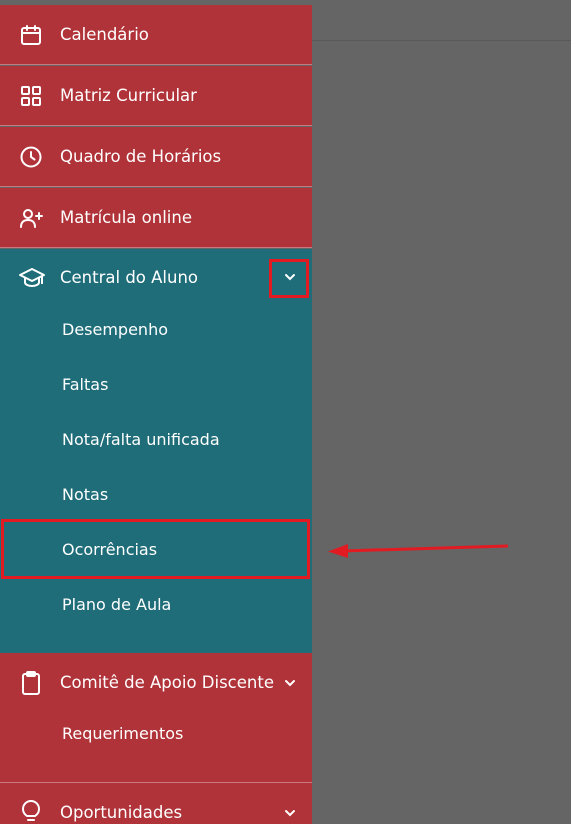  I want to click on clipboard-icon, so click(31, 683).